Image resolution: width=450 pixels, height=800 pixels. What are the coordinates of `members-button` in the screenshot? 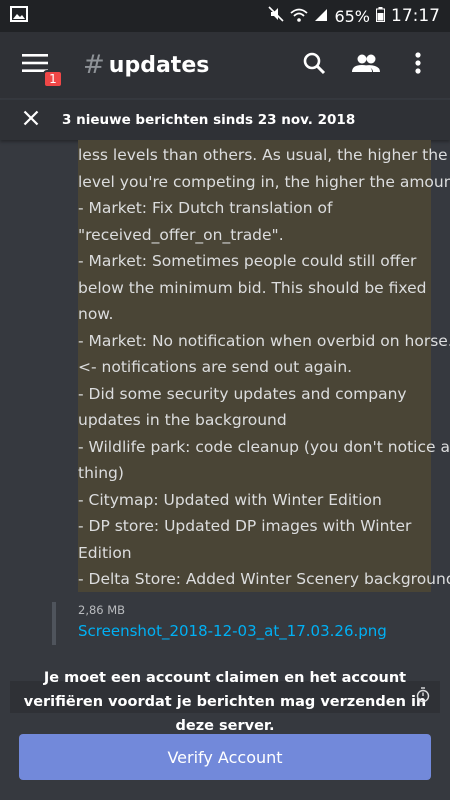 It's located at (366, 65).